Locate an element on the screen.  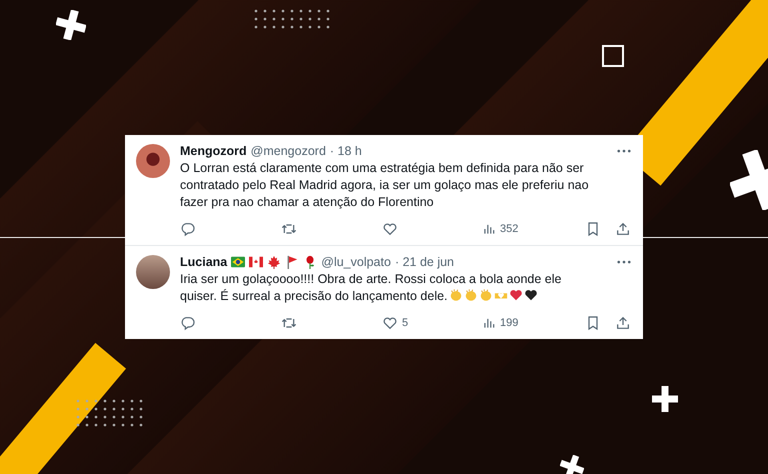
post-time: · 21 de jun is located at coordinates (424, 262).